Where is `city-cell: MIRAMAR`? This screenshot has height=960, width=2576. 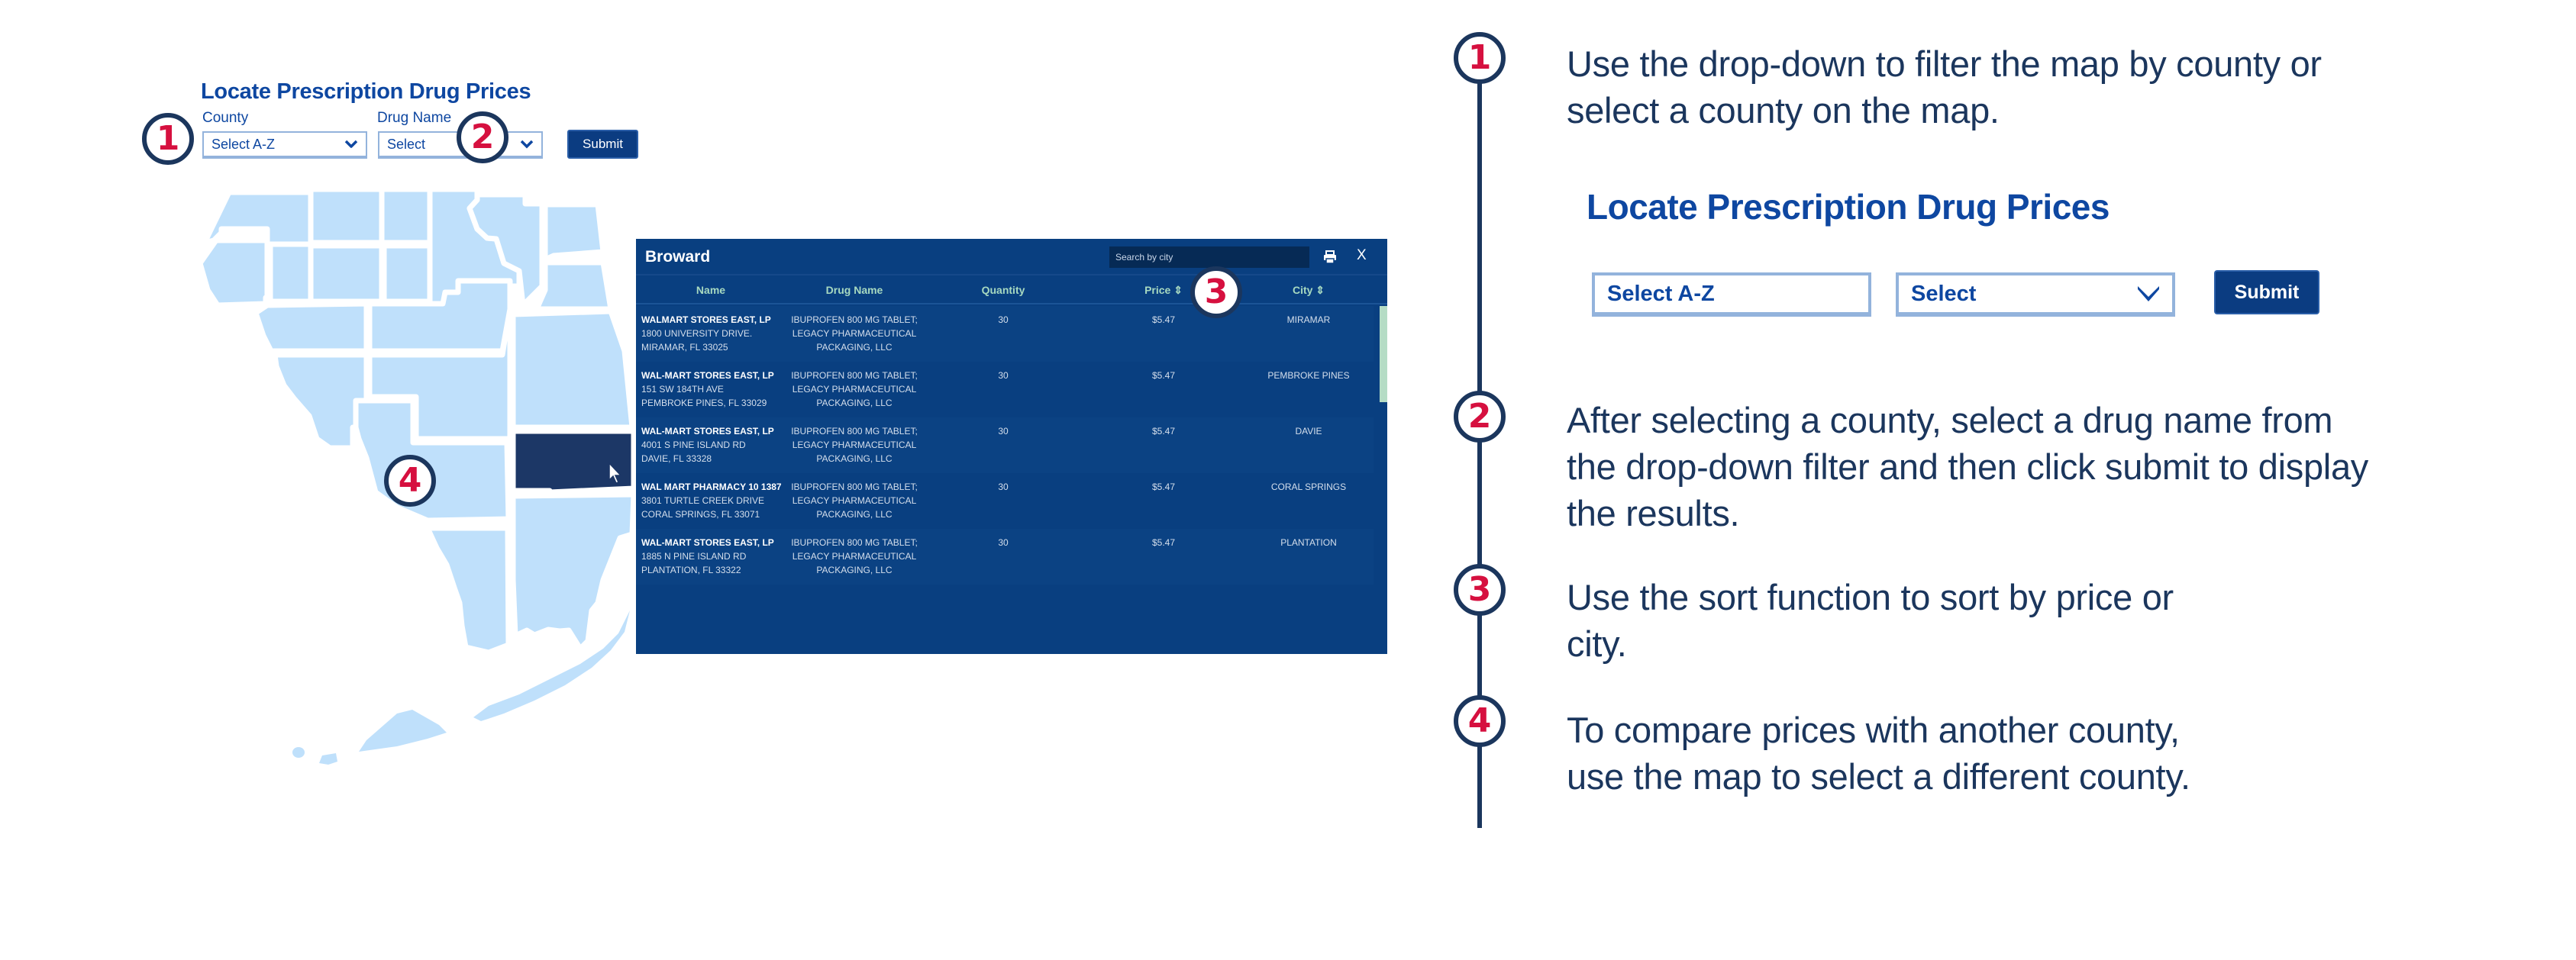 city-cell: MIRAMAR is located at coordinates (1308, 319).